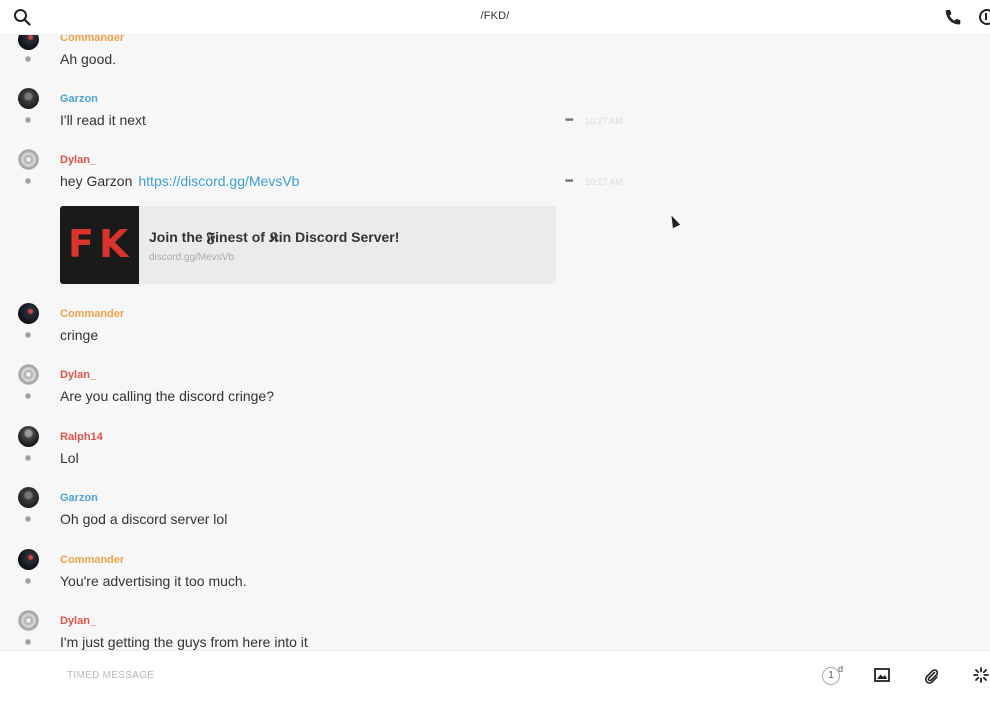 This screenshot has height=701, width=990. I want to click on message-text: You're advertising it too much., so click(153, 581).